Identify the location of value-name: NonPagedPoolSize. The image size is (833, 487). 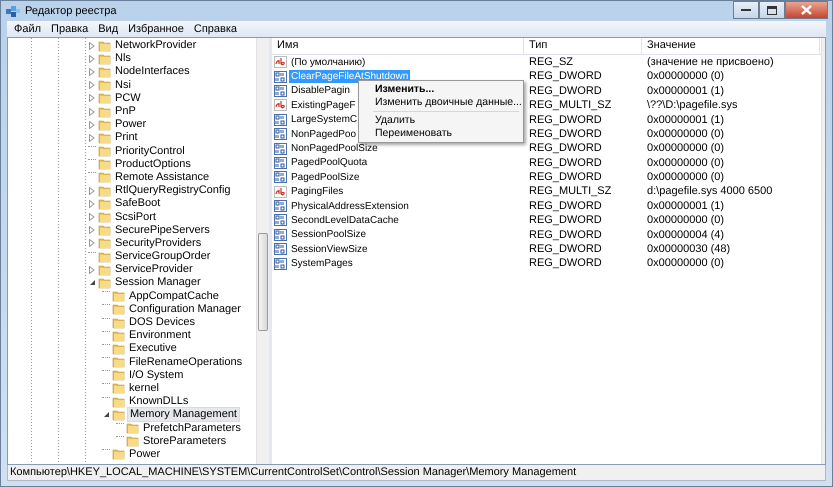
(334, 149).